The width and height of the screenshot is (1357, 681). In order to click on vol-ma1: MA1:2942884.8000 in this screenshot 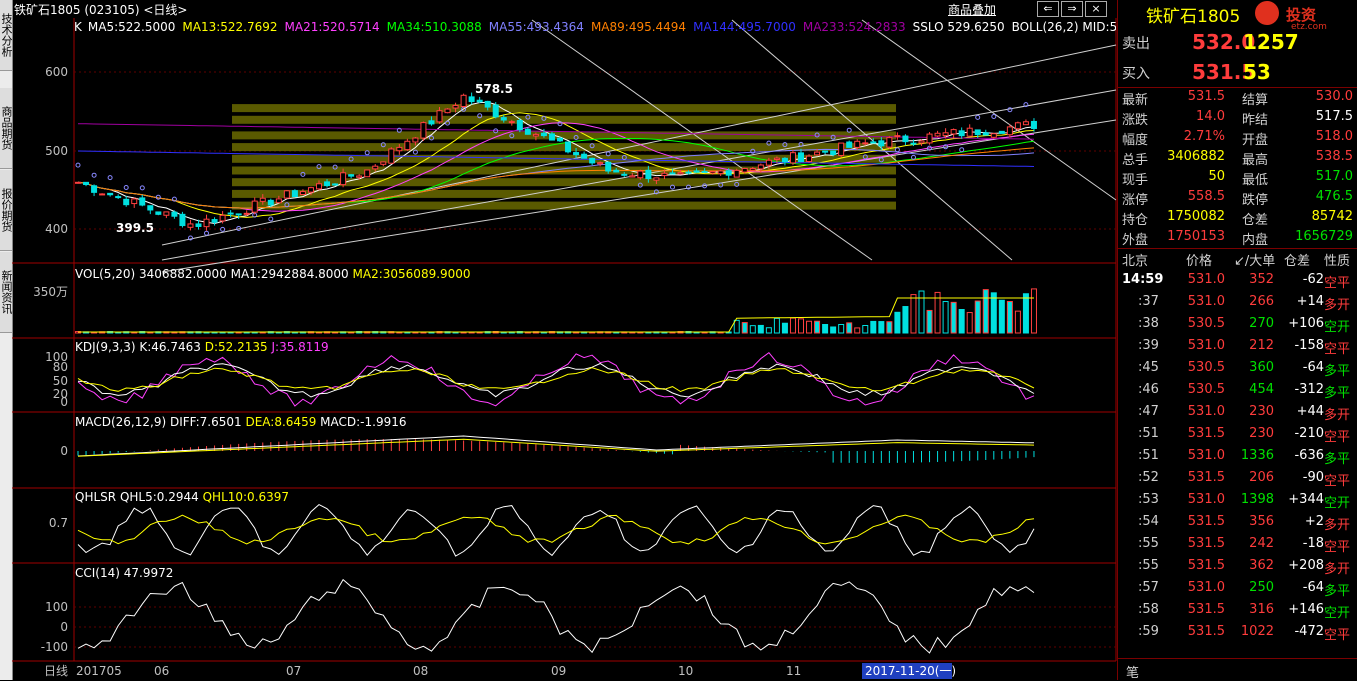, I will do `click(289, 274)`.